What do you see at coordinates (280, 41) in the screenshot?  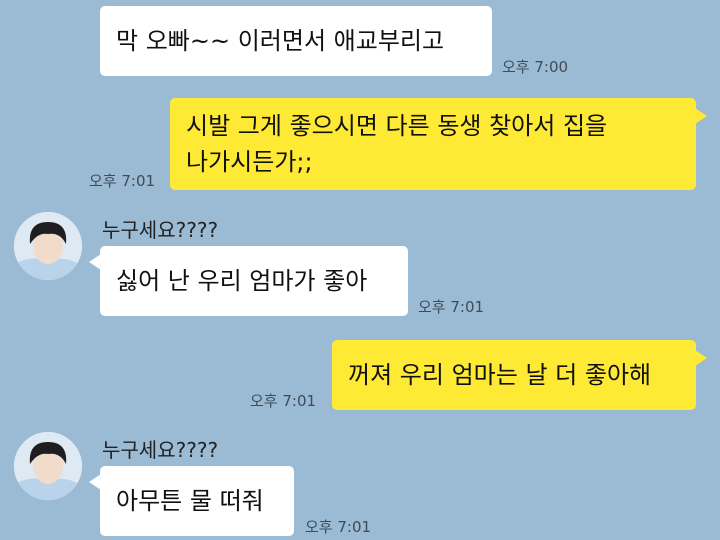 I see `message-text: 막 오빠~~ 이러면서 애교부리고` at bounding box center [280, 41].